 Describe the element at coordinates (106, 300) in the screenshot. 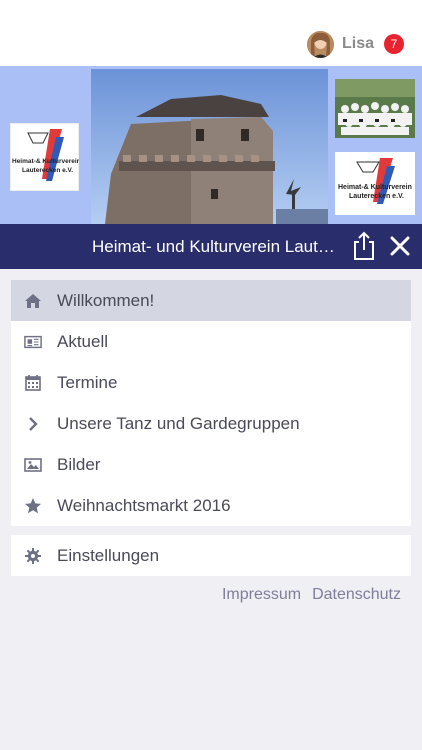

I see `menu-item-label: Willkommen!` at that location.